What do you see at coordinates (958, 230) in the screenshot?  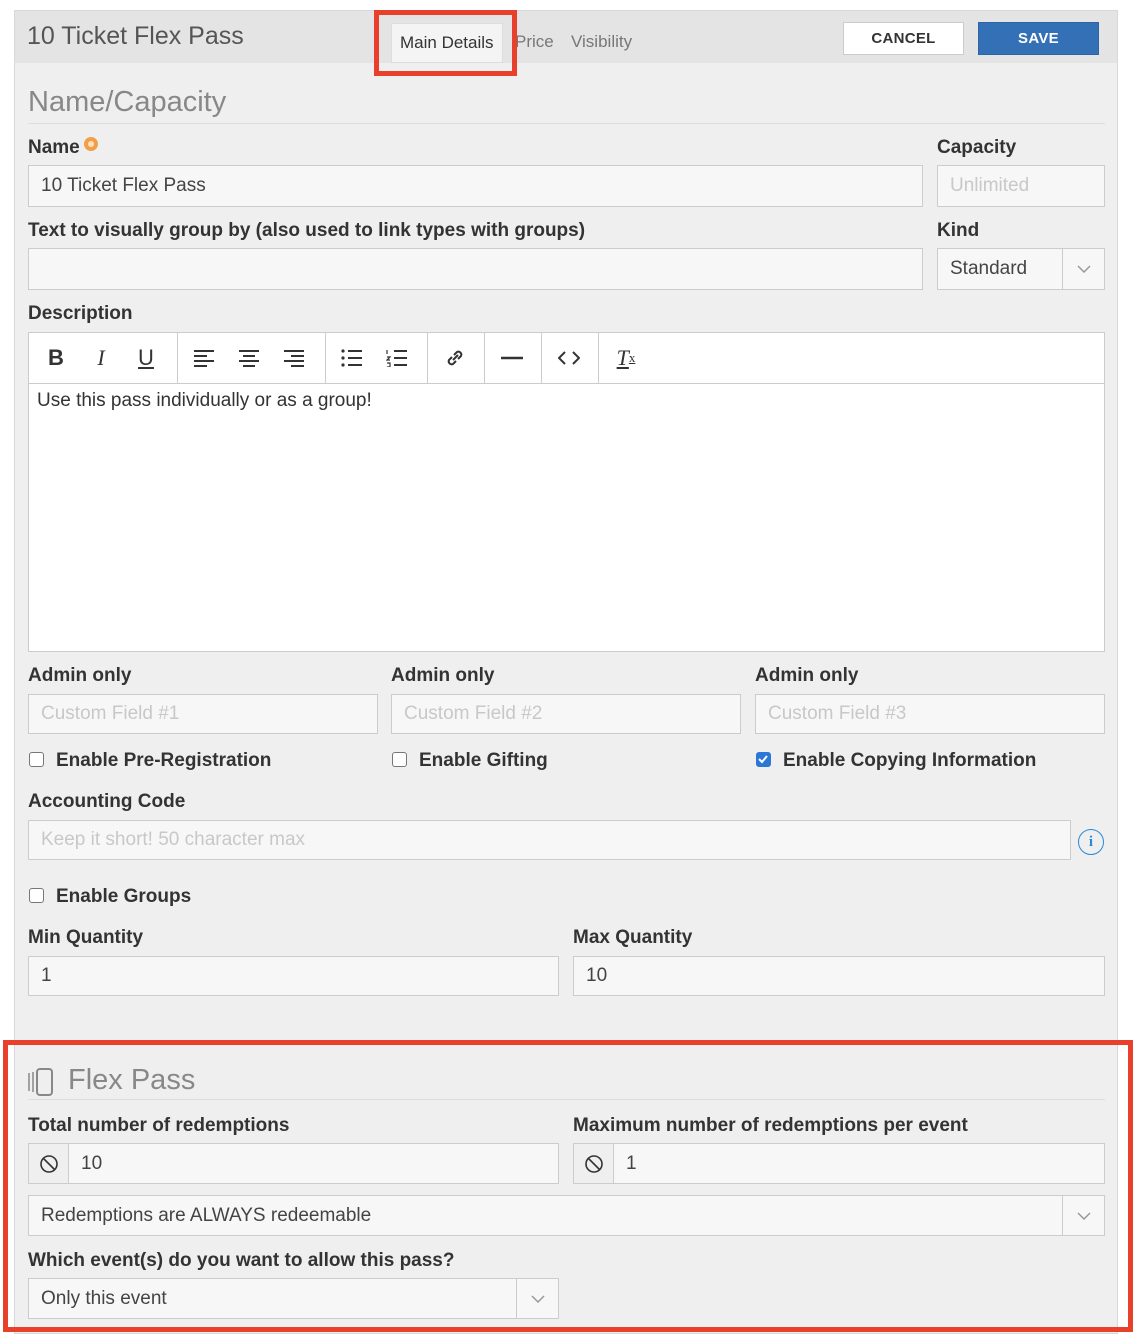 I see `kind-label: Kind` at bounding box center [958, 230].